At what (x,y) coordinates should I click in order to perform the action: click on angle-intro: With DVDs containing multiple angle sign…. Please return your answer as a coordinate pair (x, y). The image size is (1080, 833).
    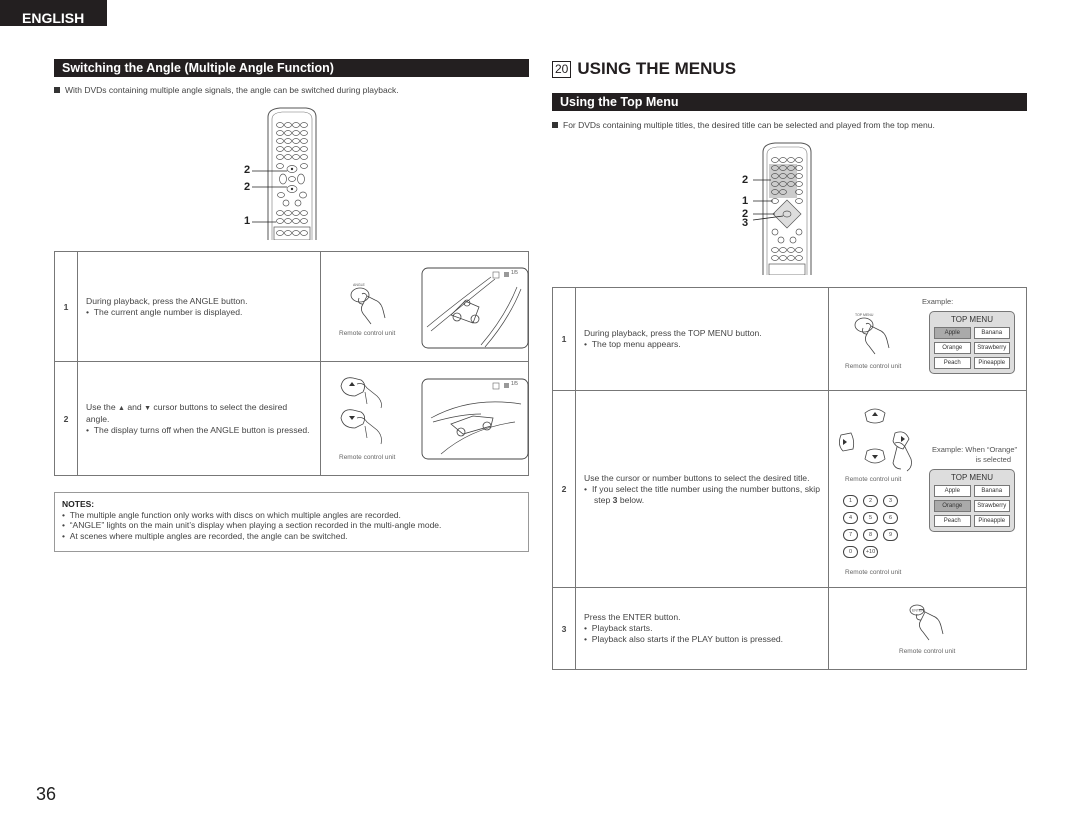
    Looking at the image, I should click on (226, 90).